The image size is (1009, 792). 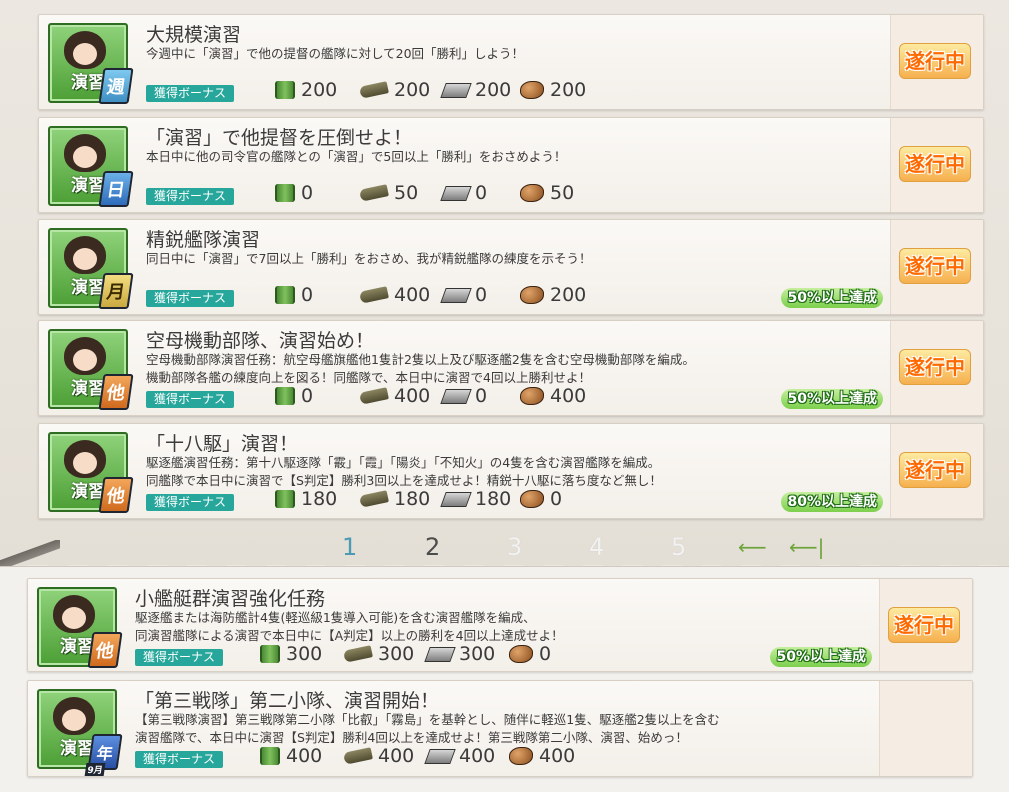 What do you see at coordinates (806, 547) in the screenshot?
I see `last-page-arrow-icon: ⟵|` at bounding box center [806, 547].